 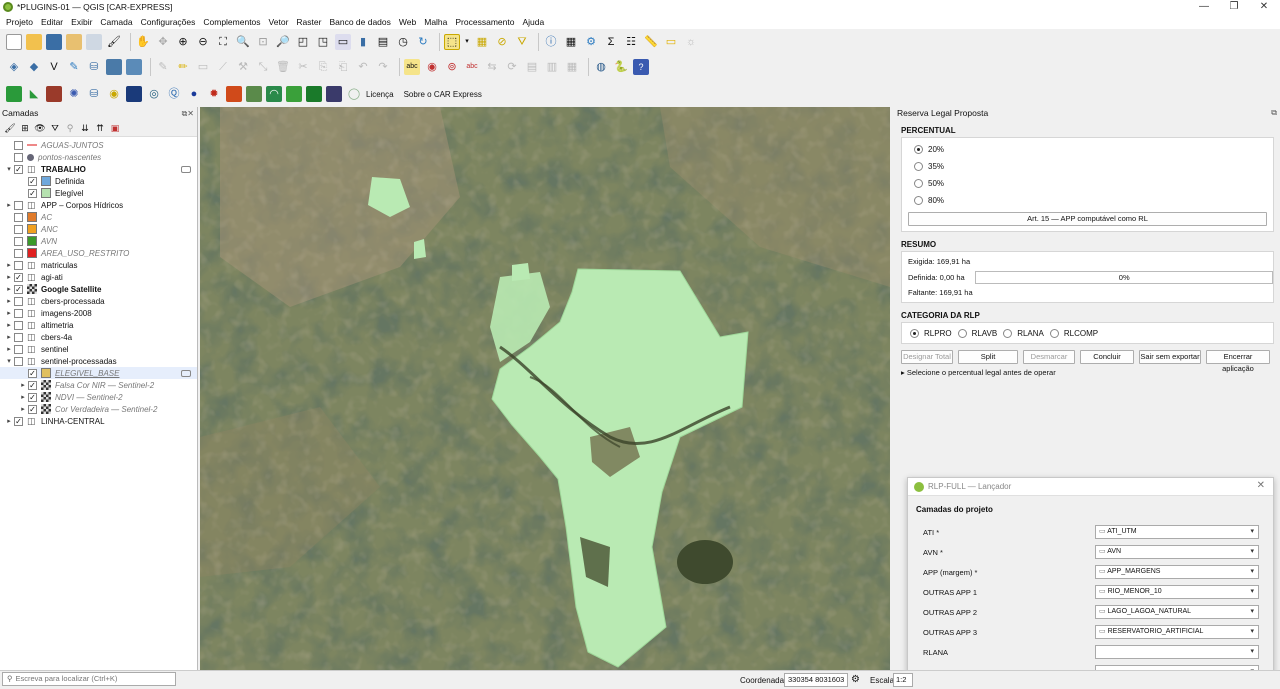 I want to click on menu-projeto: Projeto, so click(x=19, y=22).